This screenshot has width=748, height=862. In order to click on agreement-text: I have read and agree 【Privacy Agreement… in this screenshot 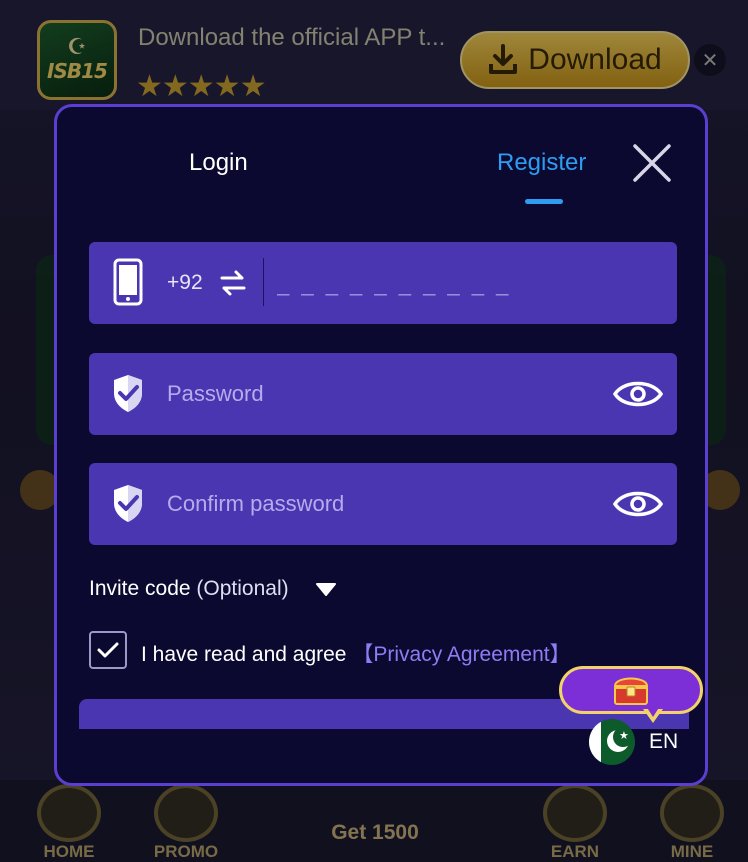, I will do `click(356, 653)`.